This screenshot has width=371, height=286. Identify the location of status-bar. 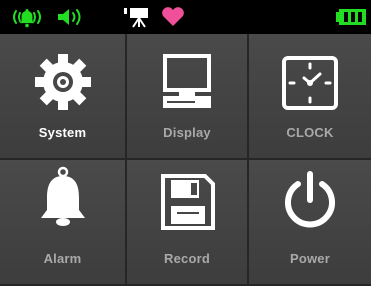
(185, 17).